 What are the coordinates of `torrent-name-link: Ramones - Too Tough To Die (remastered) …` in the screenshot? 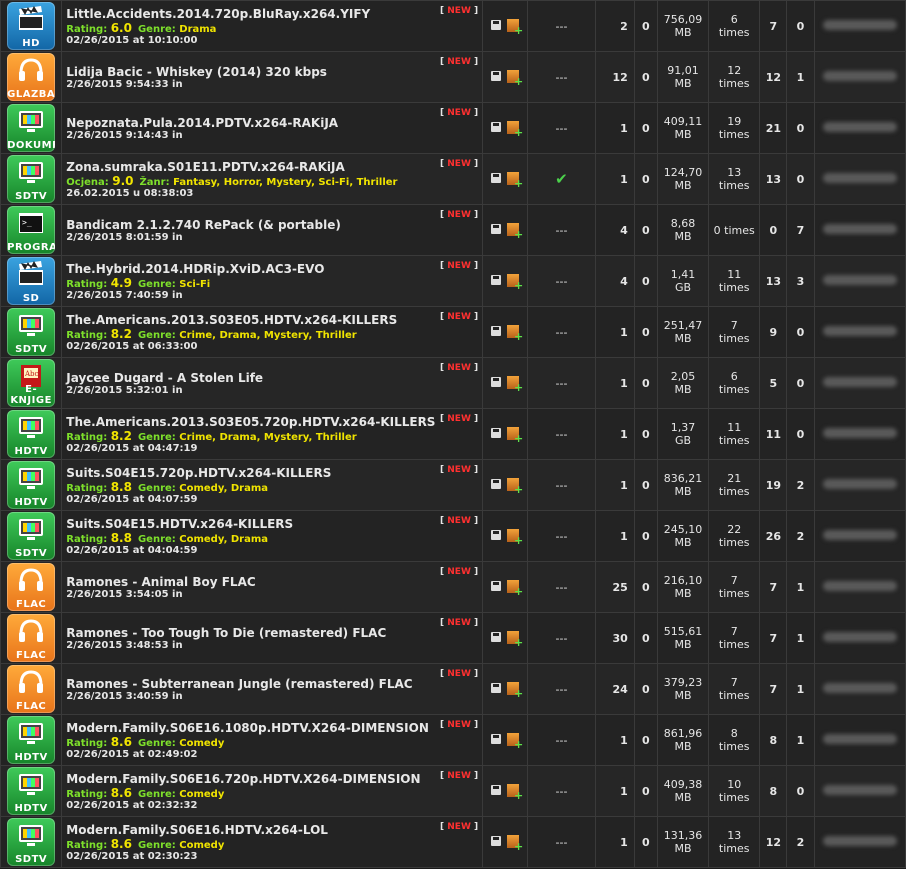 It's located at (274, 633).